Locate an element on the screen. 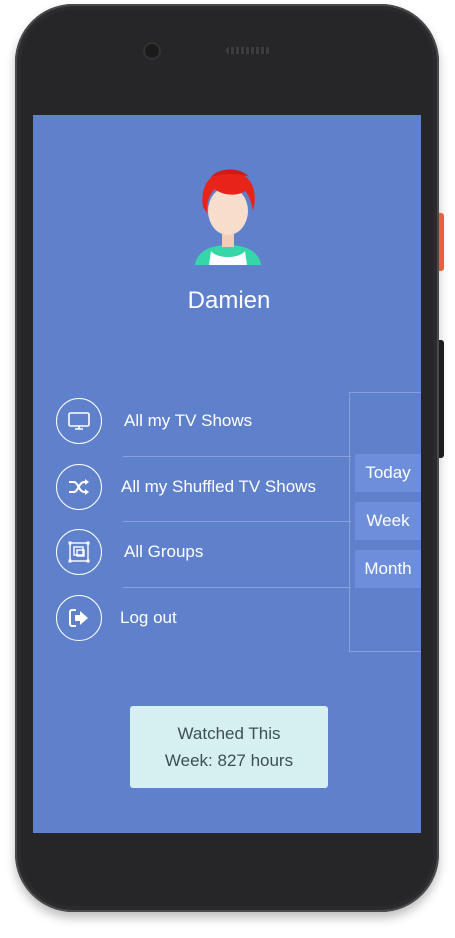 The height and width of the screenshot is (938, 455). menu-item-logout: Log out is located at coordinates (192, 619).